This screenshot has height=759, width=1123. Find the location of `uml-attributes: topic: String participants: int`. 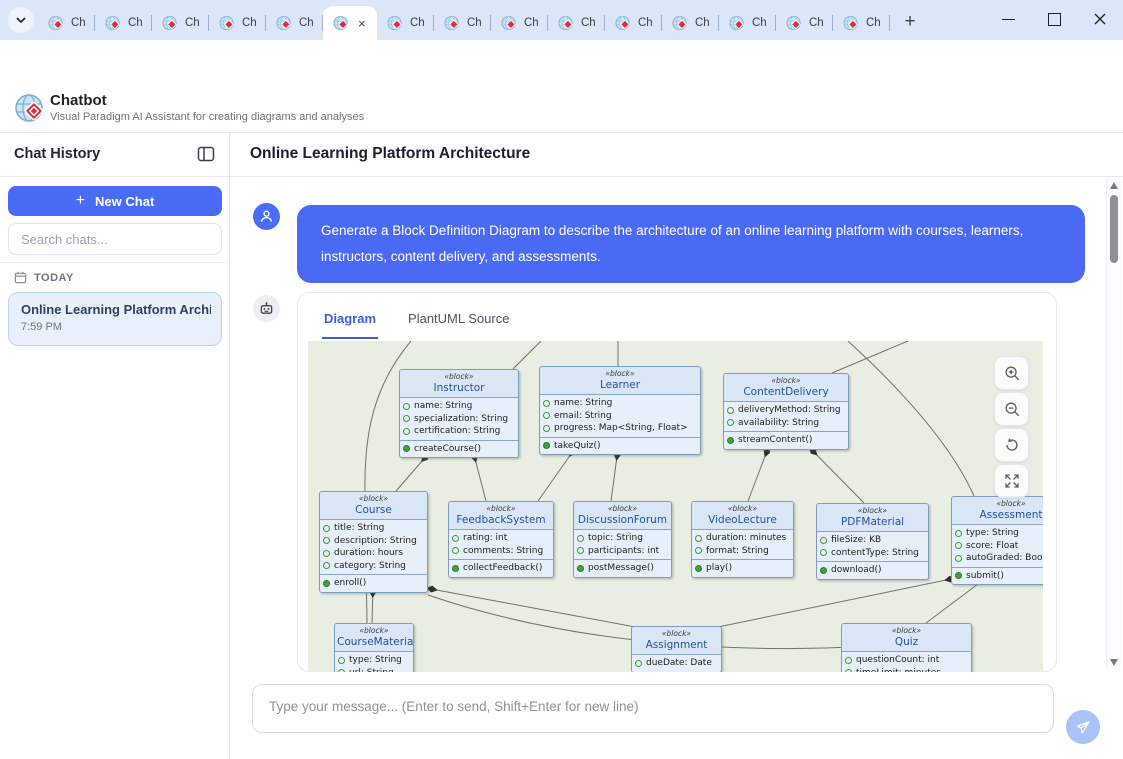

uml-attributes: topic: String participants: int is located at coordinates (622, 544).